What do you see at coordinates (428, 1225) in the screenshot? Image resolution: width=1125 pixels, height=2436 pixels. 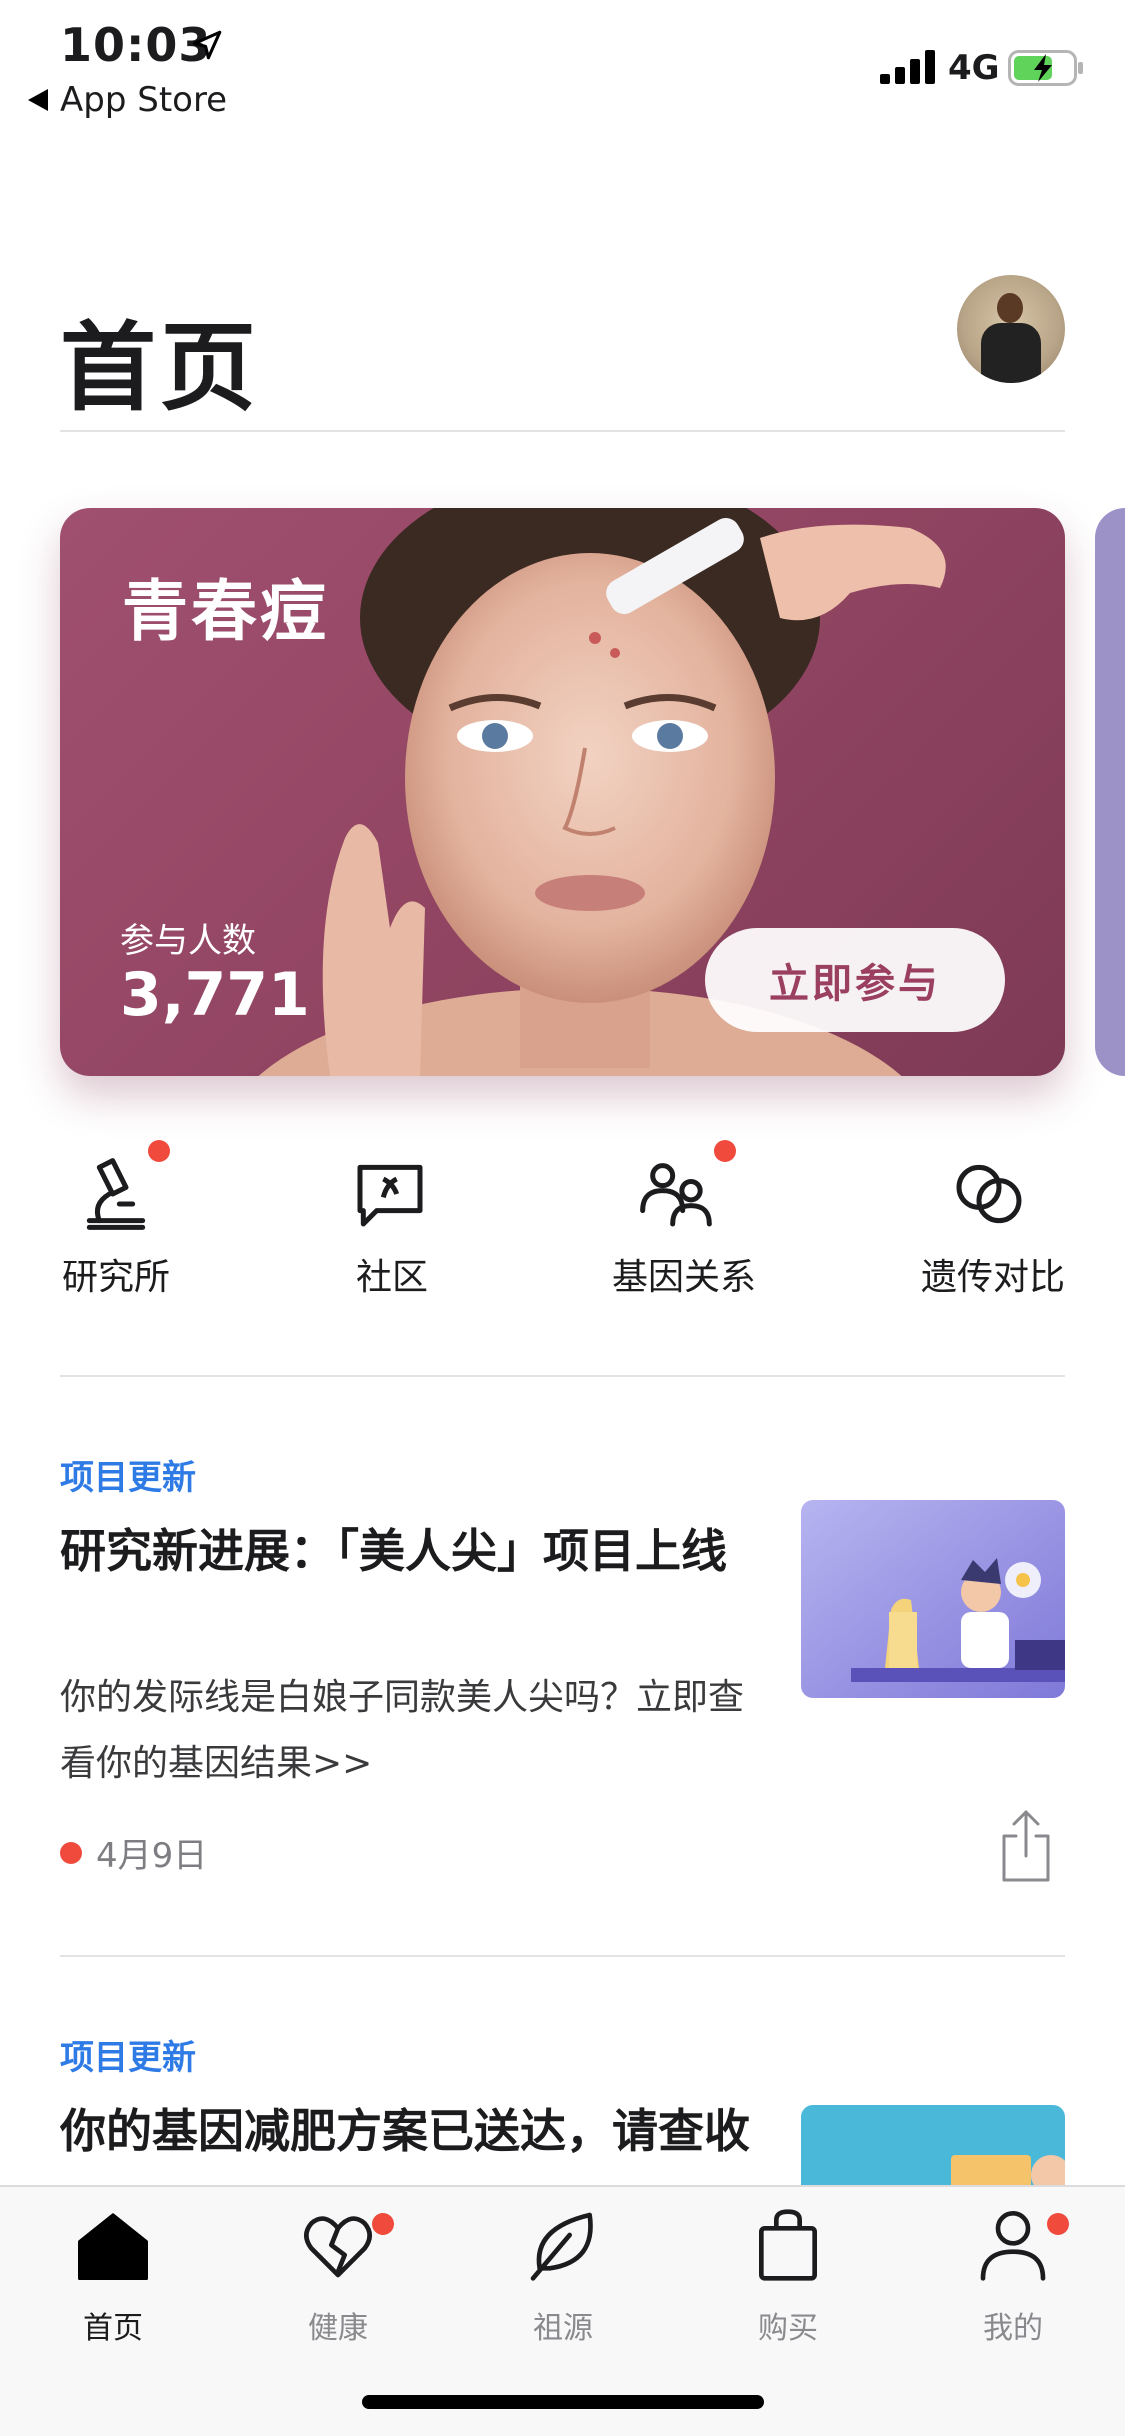 I see `action-community: 社区` at bounding box center [428, 1225].